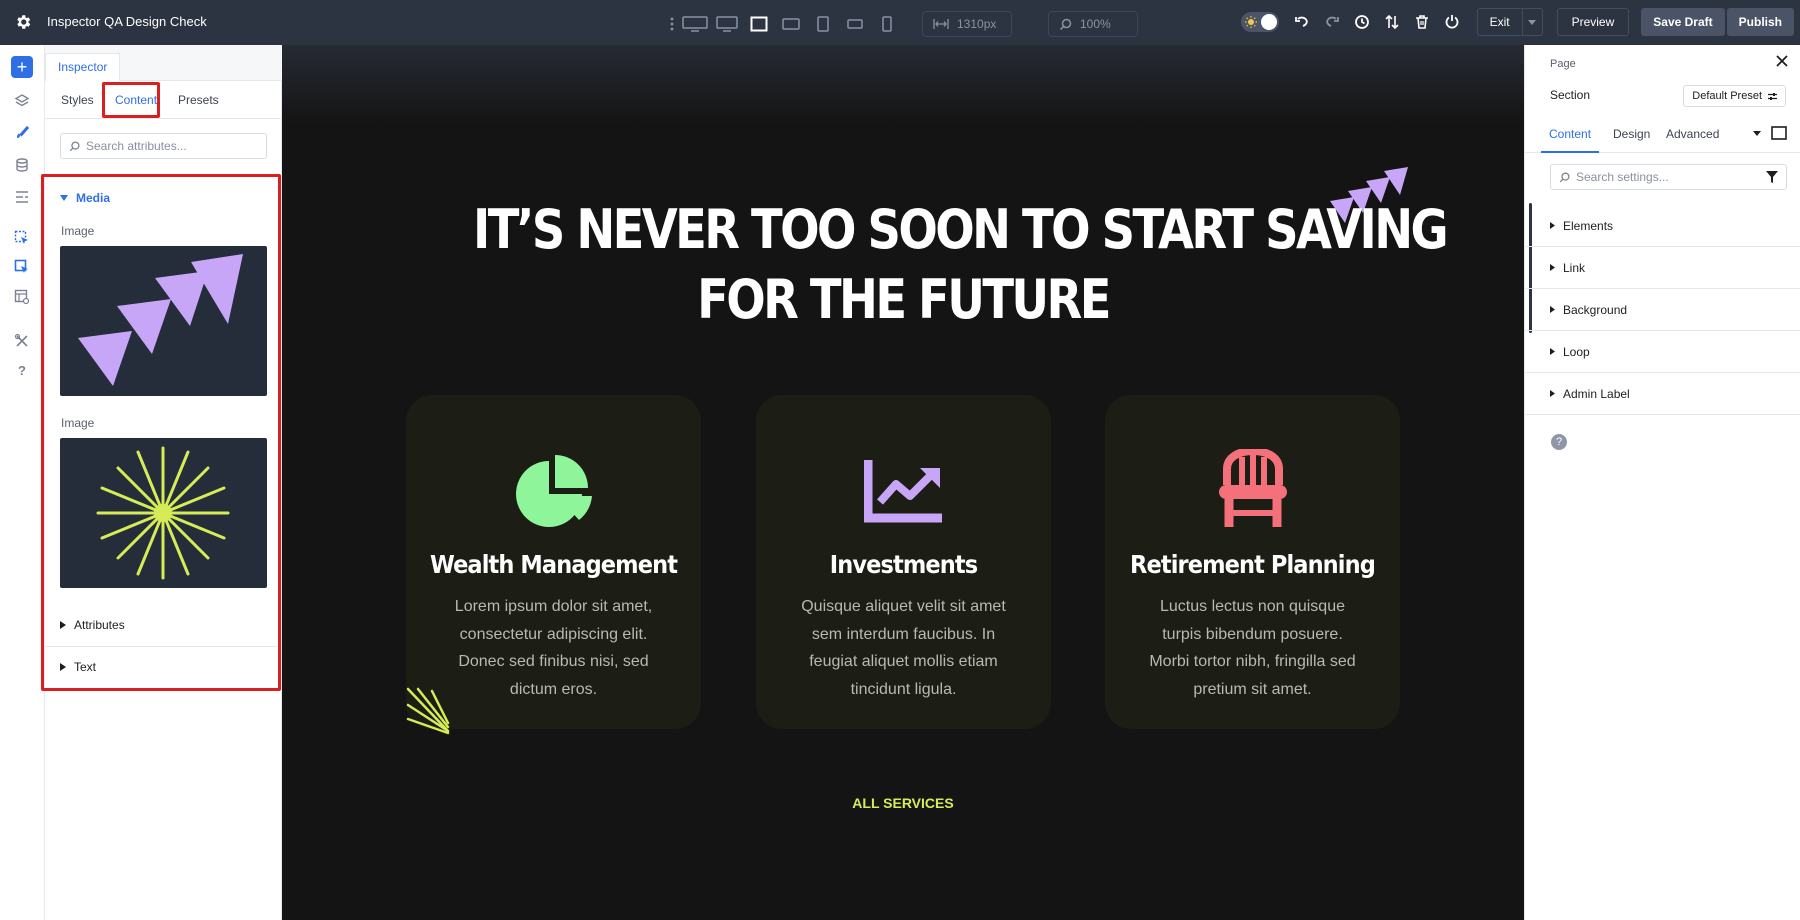  I want to click on canvas-width-field: 1310px, so click(967, 24).